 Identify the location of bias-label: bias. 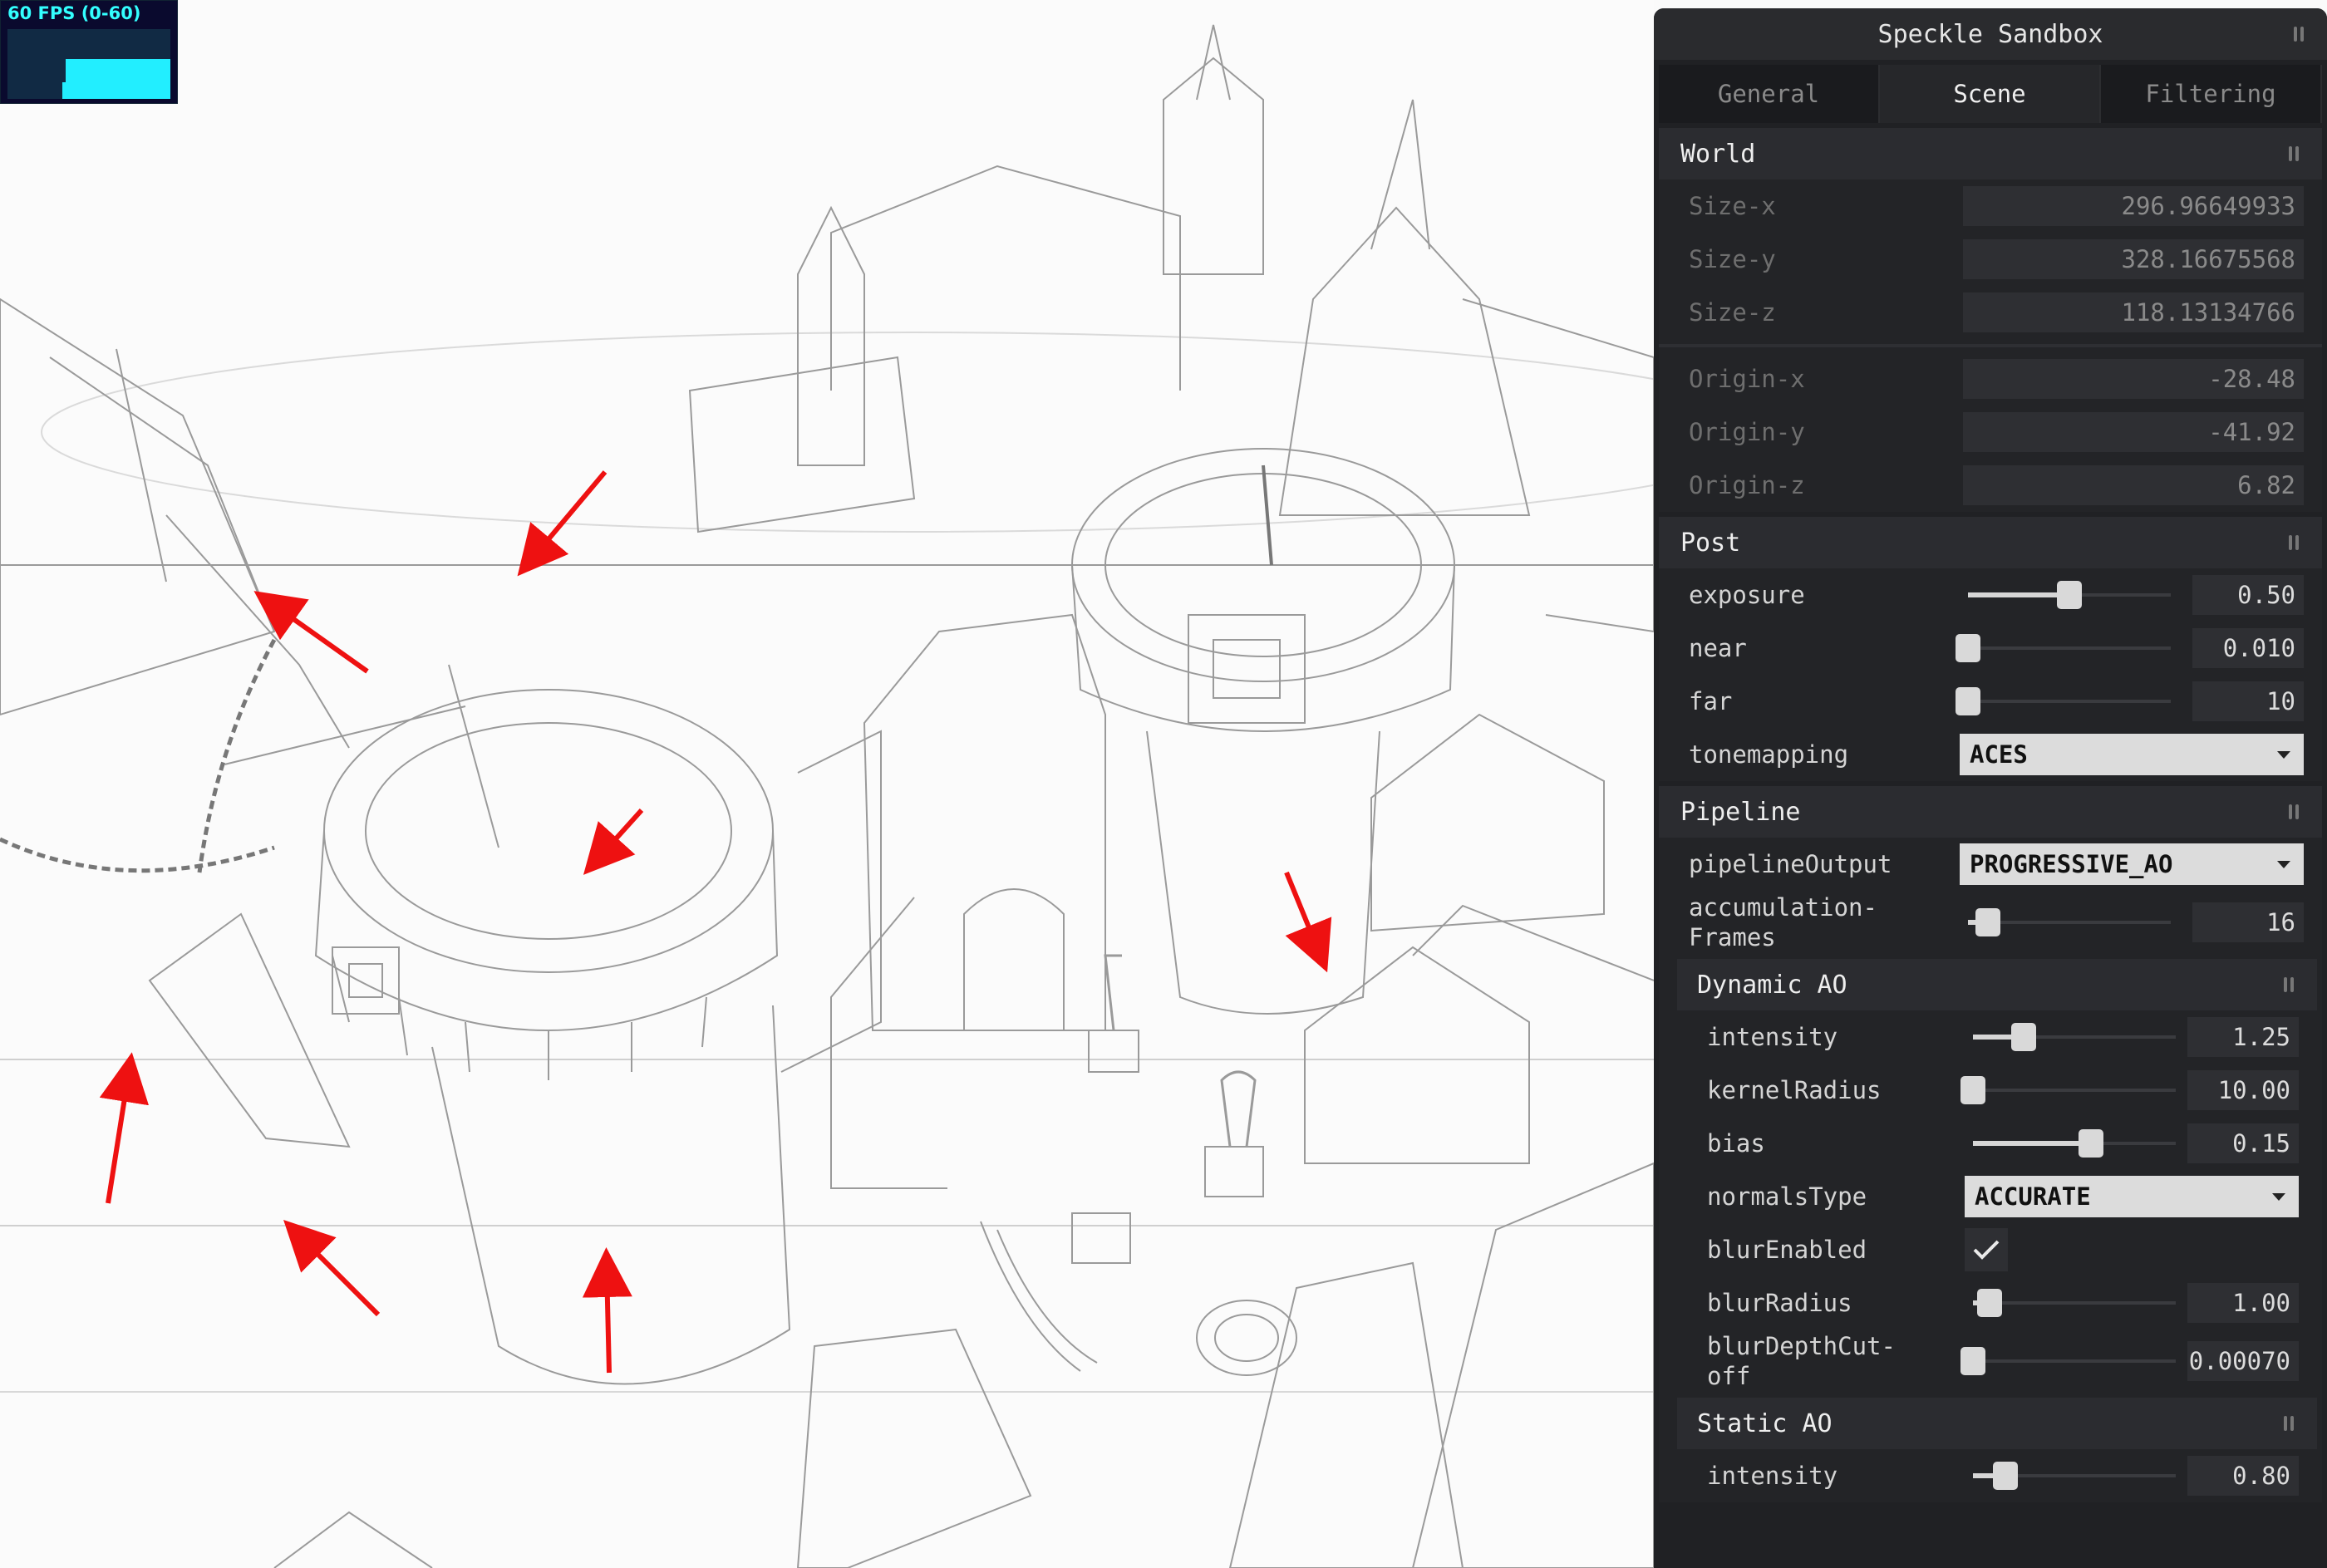
(1736, 1143).